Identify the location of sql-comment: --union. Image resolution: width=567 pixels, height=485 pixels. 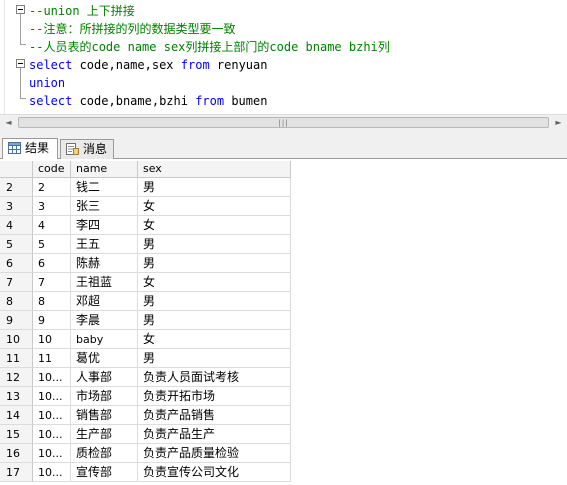
(58, 11).